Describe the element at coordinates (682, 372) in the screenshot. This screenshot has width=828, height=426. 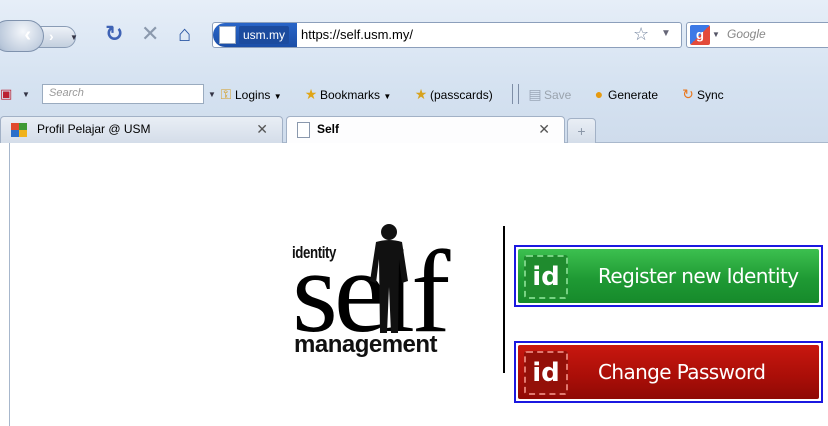
I see `change-password-button-label: Change Password` at that location.